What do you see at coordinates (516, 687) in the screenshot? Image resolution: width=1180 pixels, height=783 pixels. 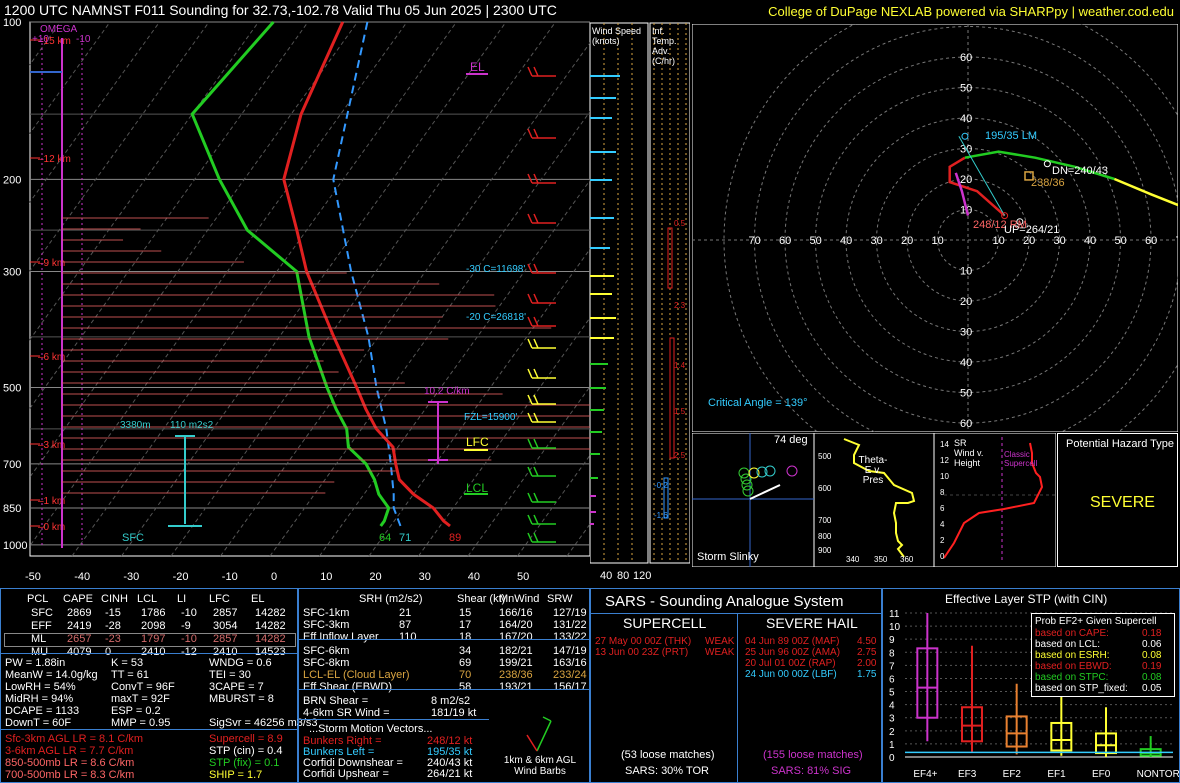 I see `kin-mnwind: 193/21` at bounding box center [516, 687].